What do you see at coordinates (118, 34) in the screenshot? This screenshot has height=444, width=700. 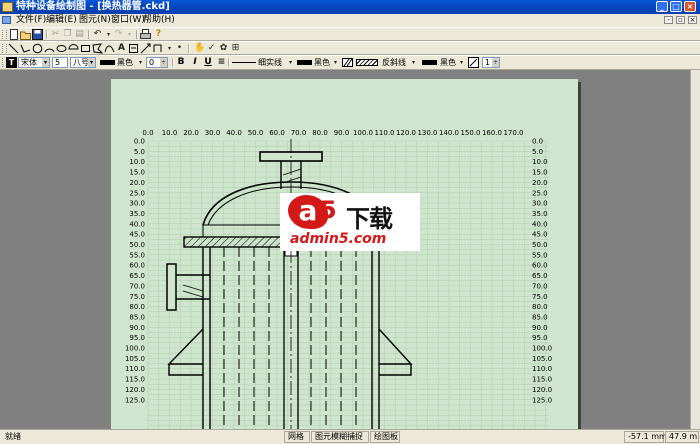 I see `redo-icon: ↷` at bounding box center [118, 34].